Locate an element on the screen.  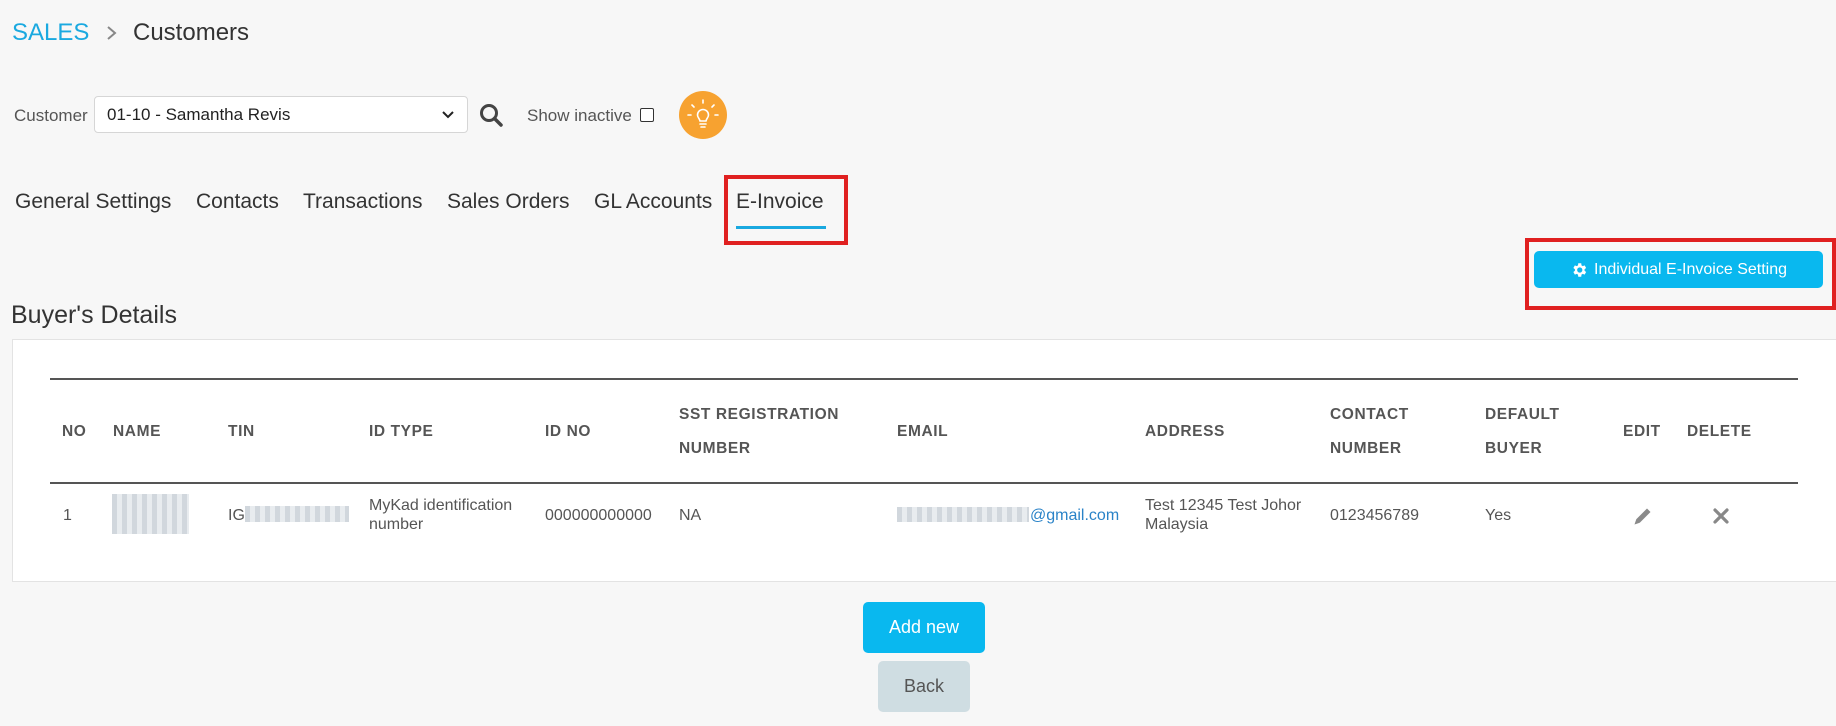
show-inactive-checkbox is located at coordinates (647, 115).